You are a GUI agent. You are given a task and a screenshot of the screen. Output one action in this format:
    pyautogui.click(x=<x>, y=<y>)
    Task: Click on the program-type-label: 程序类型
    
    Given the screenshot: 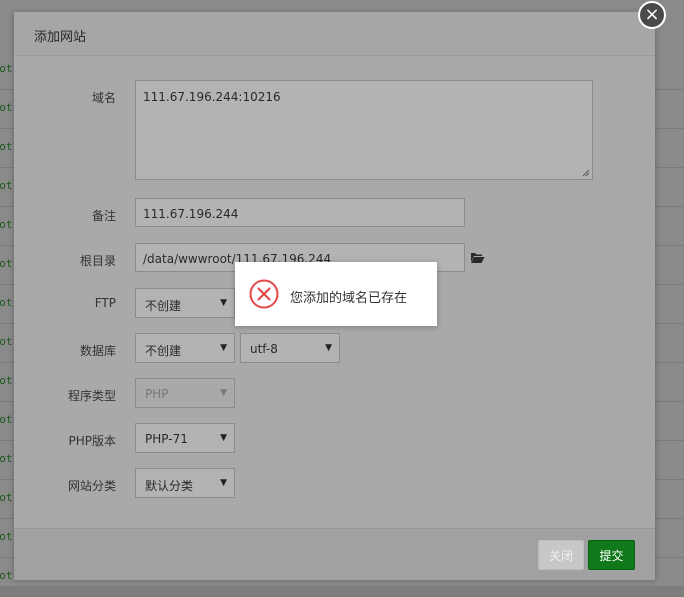 What is the action you would take?
    pyautogui.click(x=91, y=396)
    